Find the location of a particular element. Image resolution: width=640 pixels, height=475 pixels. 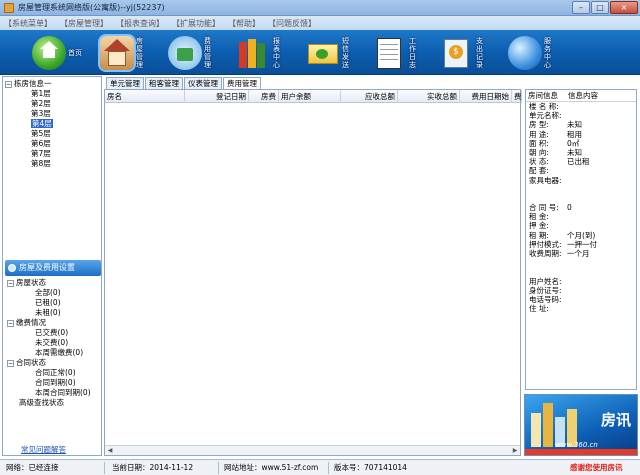

status-group-house: − 房屋状态 is located at coordinates (54, 283).